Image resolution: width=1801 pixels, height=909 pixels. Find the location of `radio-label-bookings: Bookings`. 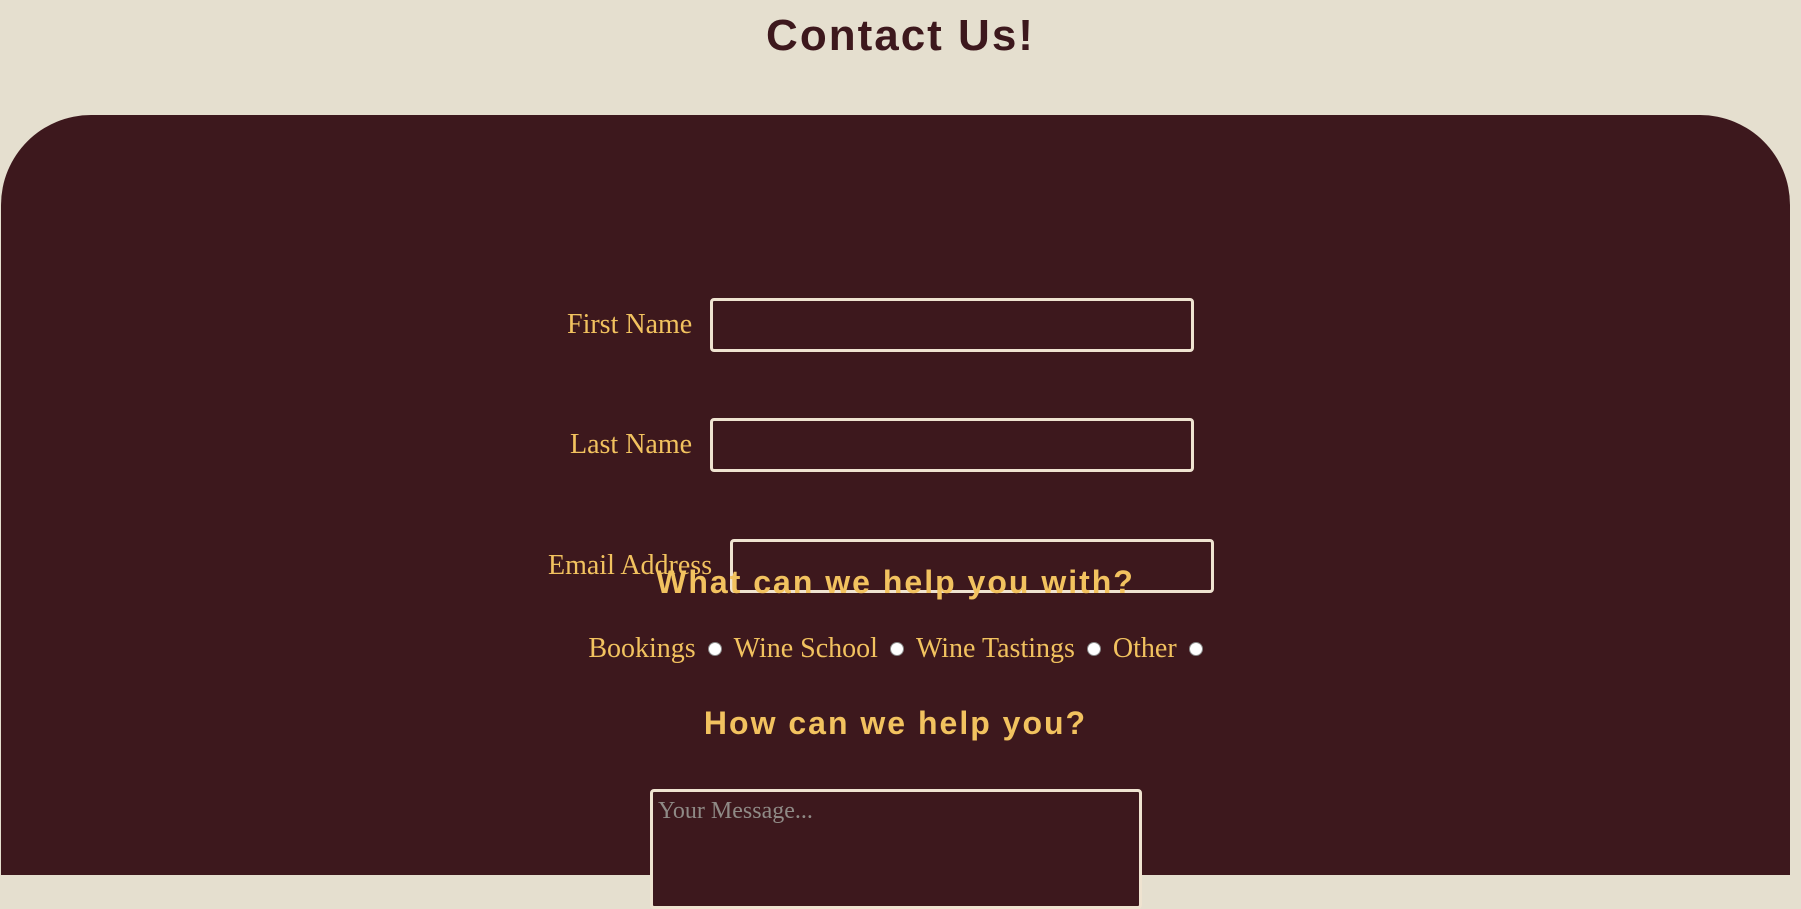

radio-label-bookings: Bookings is located at coordinates (642, 648).